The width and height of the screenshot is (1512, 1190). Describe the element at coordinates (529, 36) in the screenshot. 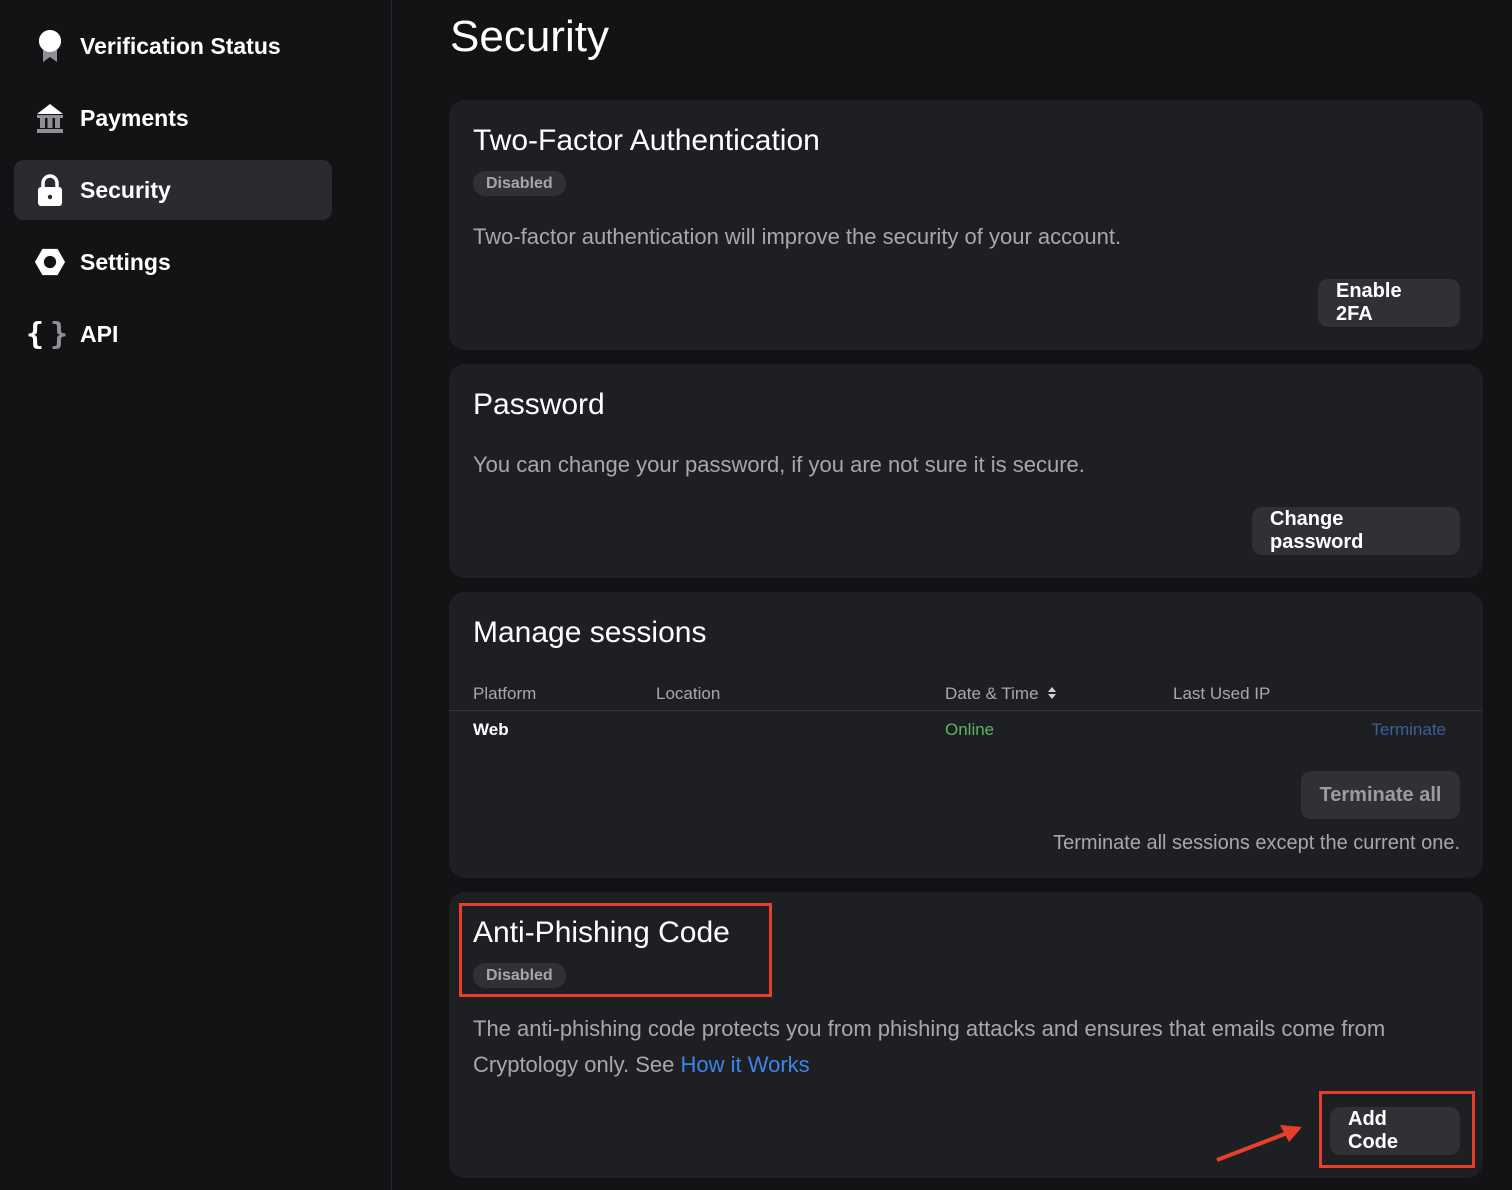

I see `page-title: Security` at that location.